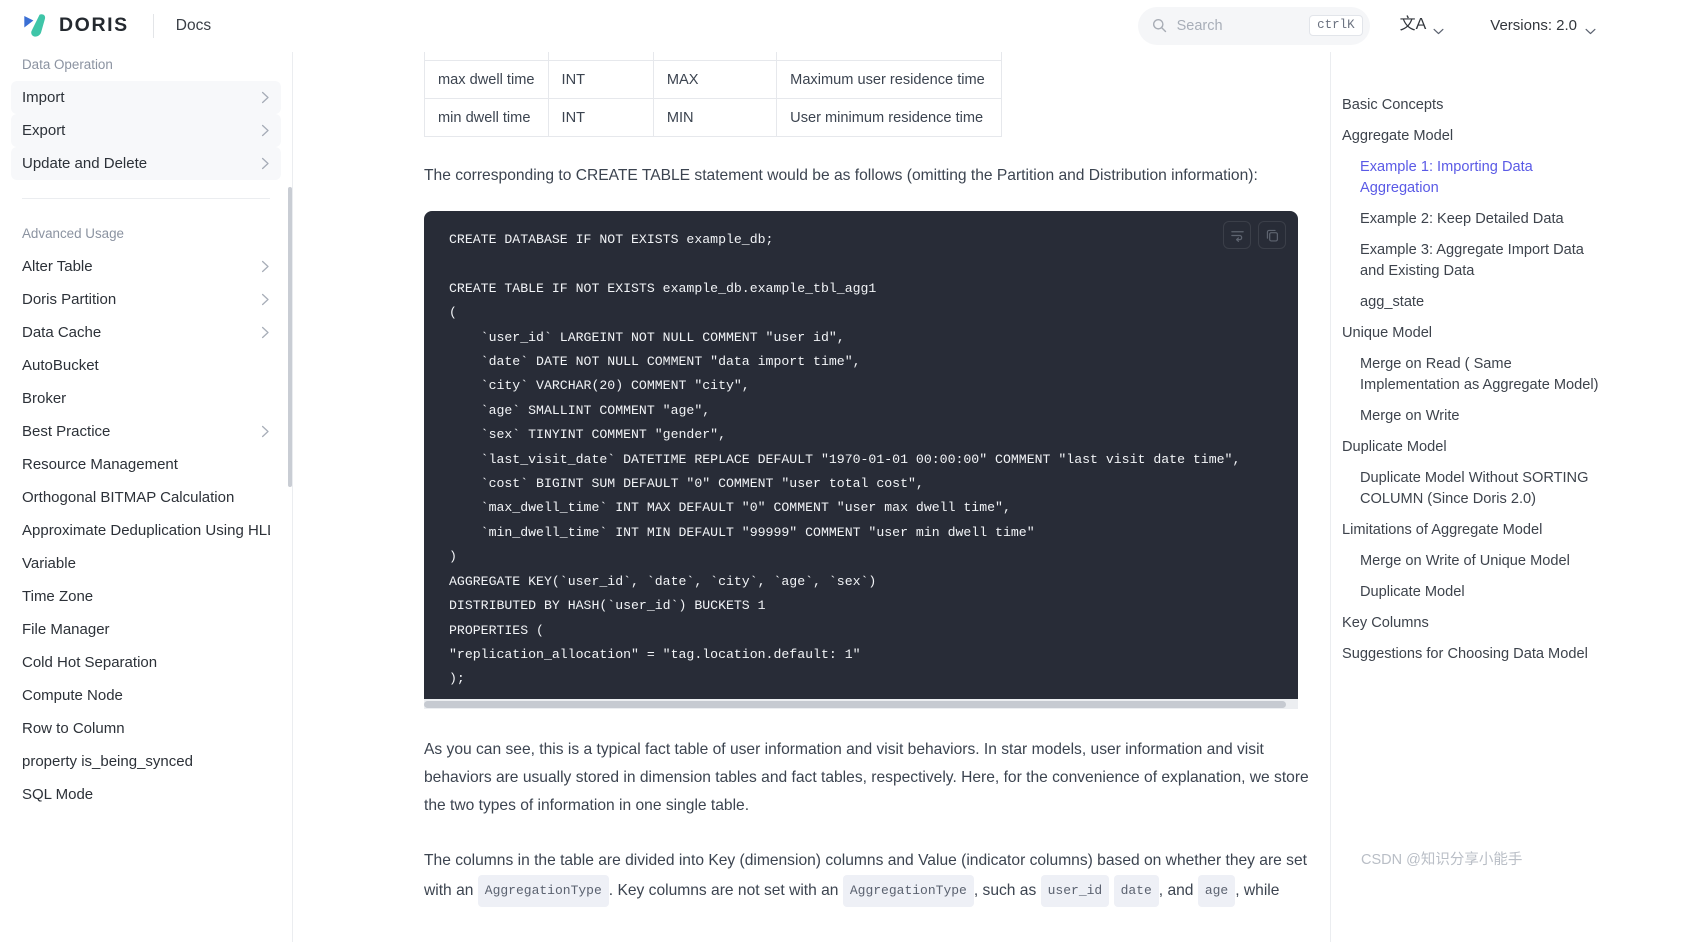 Image resolution: width=1692 pixels, height=942 pixels. Describe the element at coordinates (146, 662) in the screenshot. I see `sidebar-item-cold-hot-separation: Cold Hot Separation` at that location.